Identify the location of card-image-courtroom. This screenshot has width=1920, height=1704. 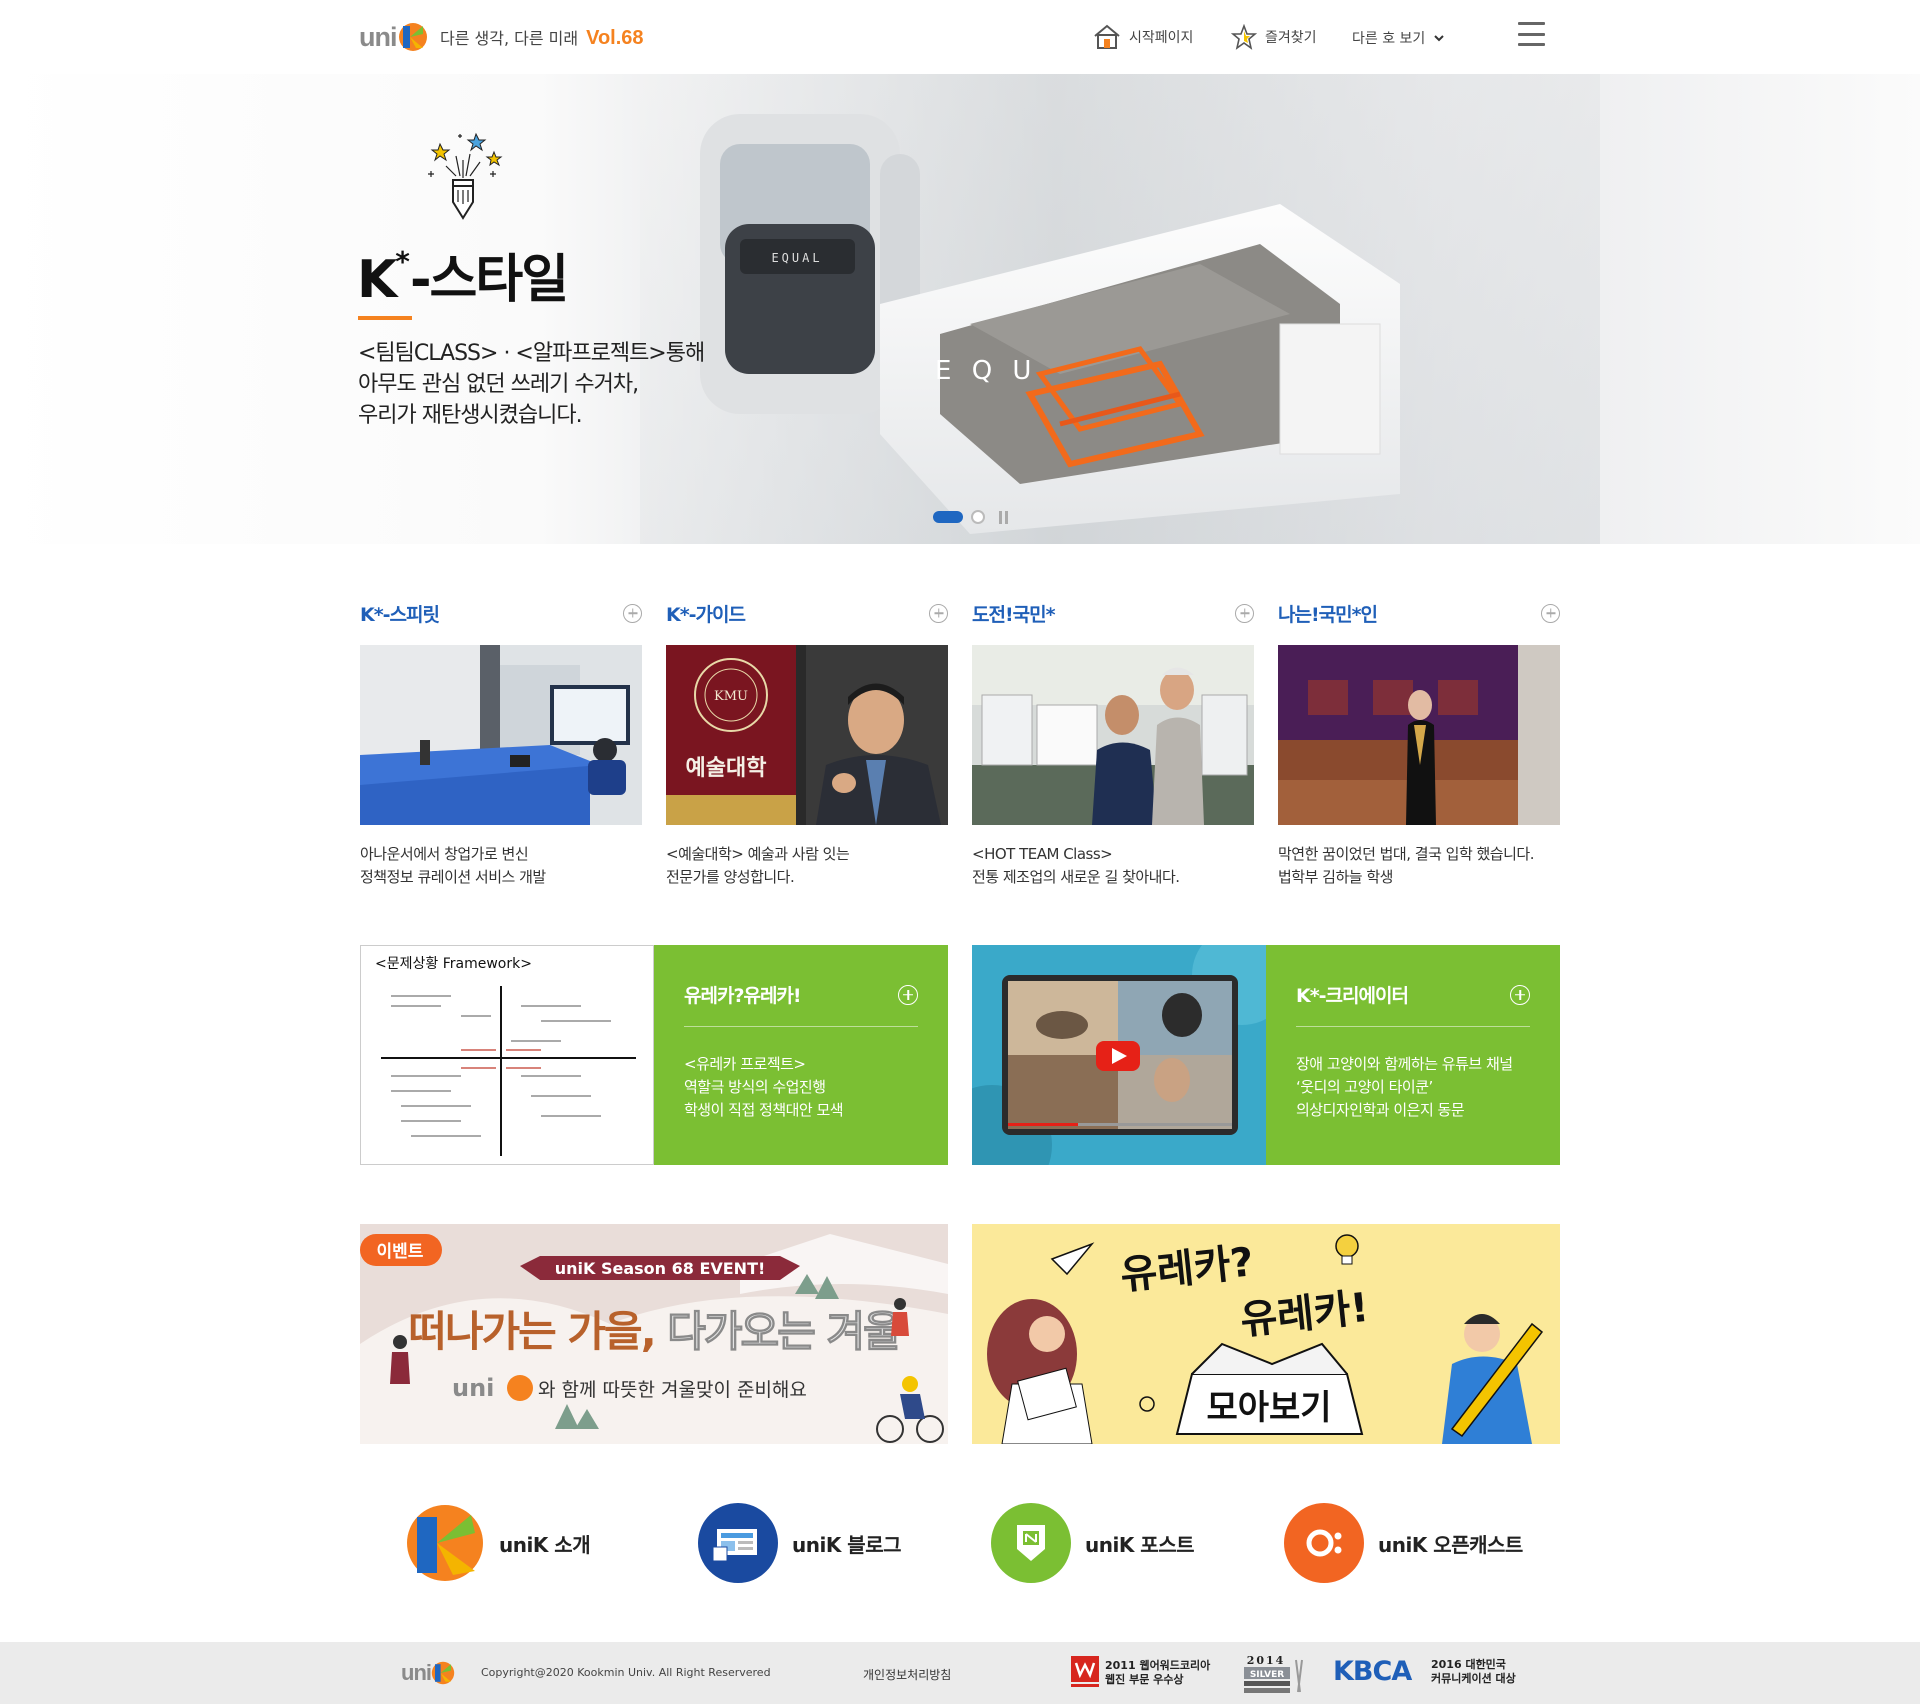
(1419, 735).